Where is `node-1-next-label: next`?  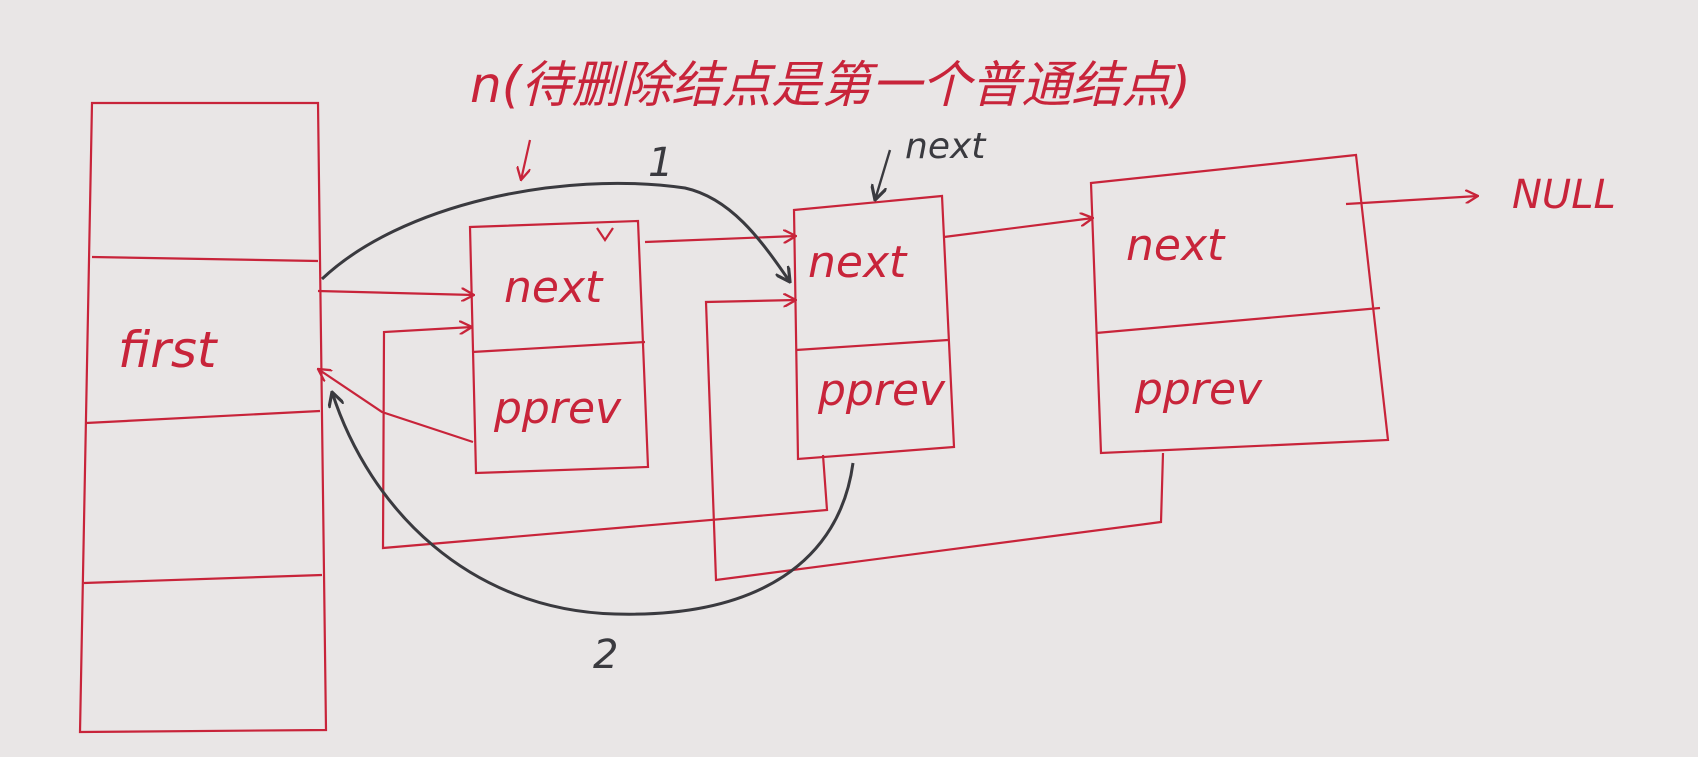 node-1-next-label: next is located at coordinates (554, 287).